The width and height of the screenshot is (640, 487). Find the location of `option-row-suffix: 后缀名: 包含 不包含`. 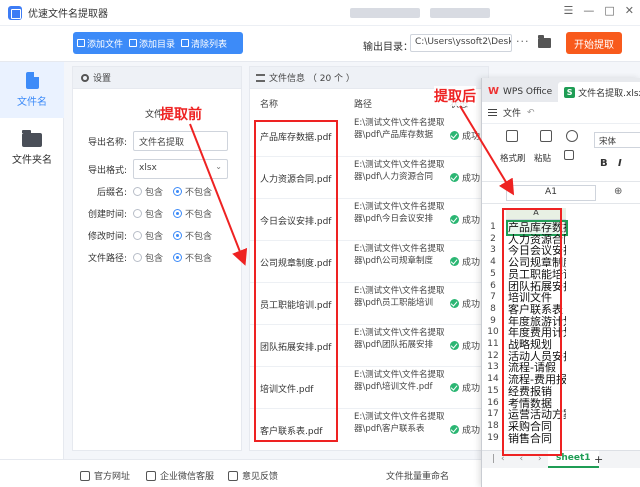

option-row-suffix: 后缀名: 包含 不包含 is located at coordinates (158, 194).